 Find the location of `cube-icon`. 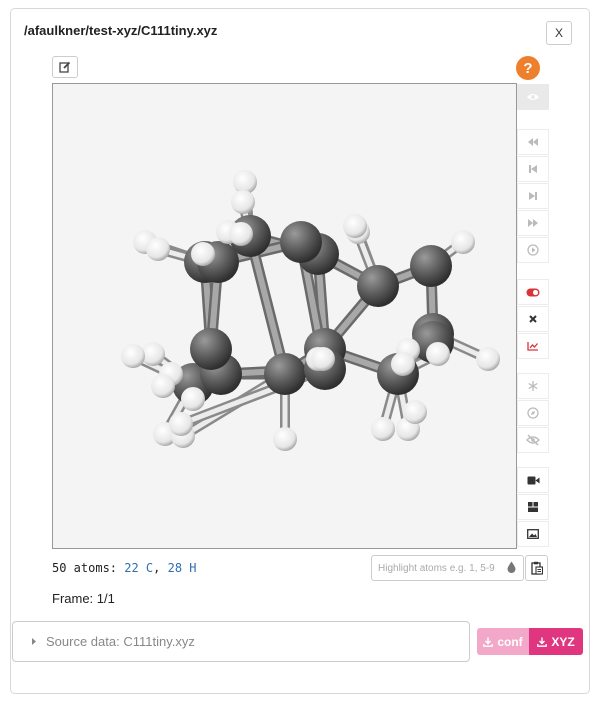

cube-icon is located at coordinates (533, 507).